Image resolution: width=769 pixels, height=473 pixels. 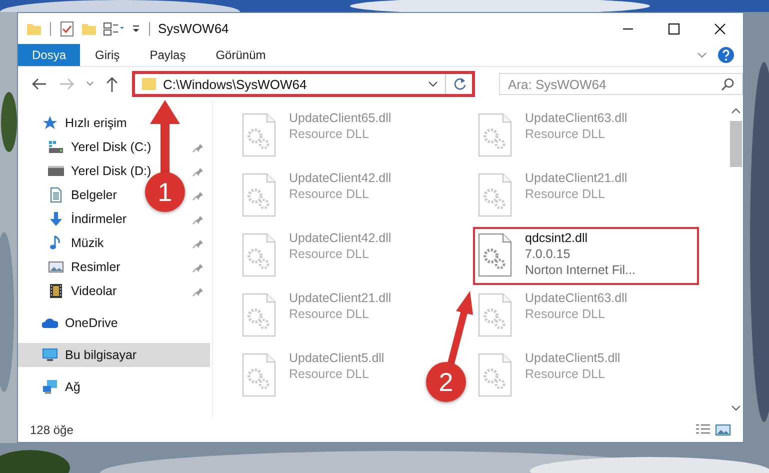 I want to click on ribbon-tab: Paylaş, so click(x=167, y=55).